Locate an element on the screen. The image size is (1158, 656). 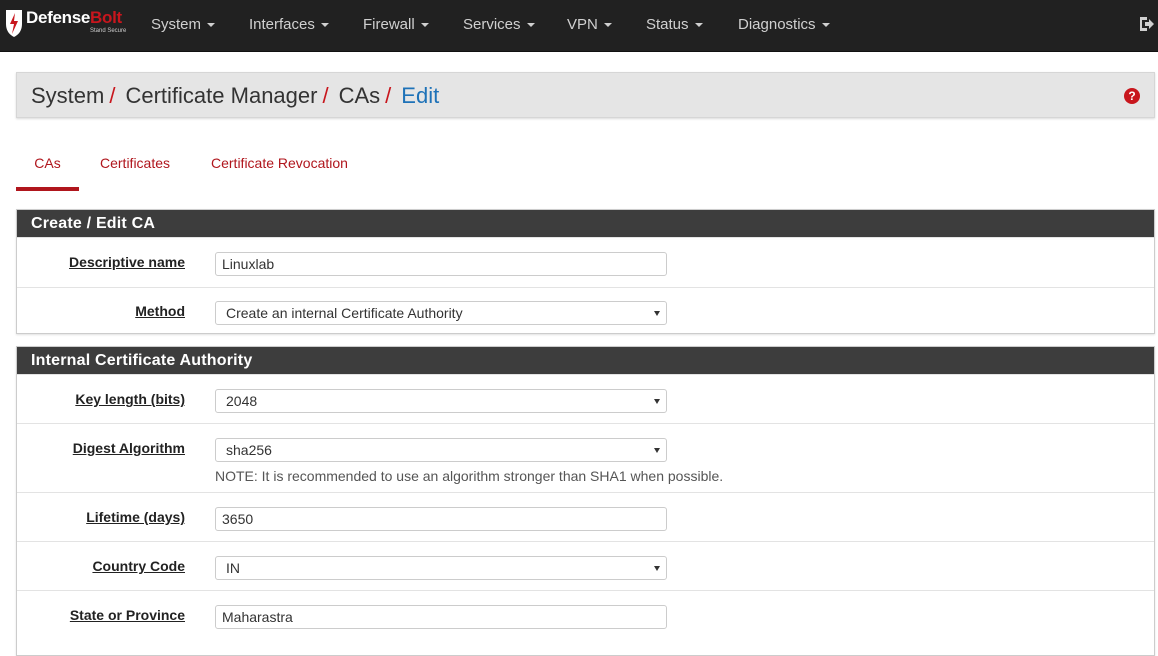
breadcrumb-certificate-manager: Certificate Manager is located at coordinates (221, 95).